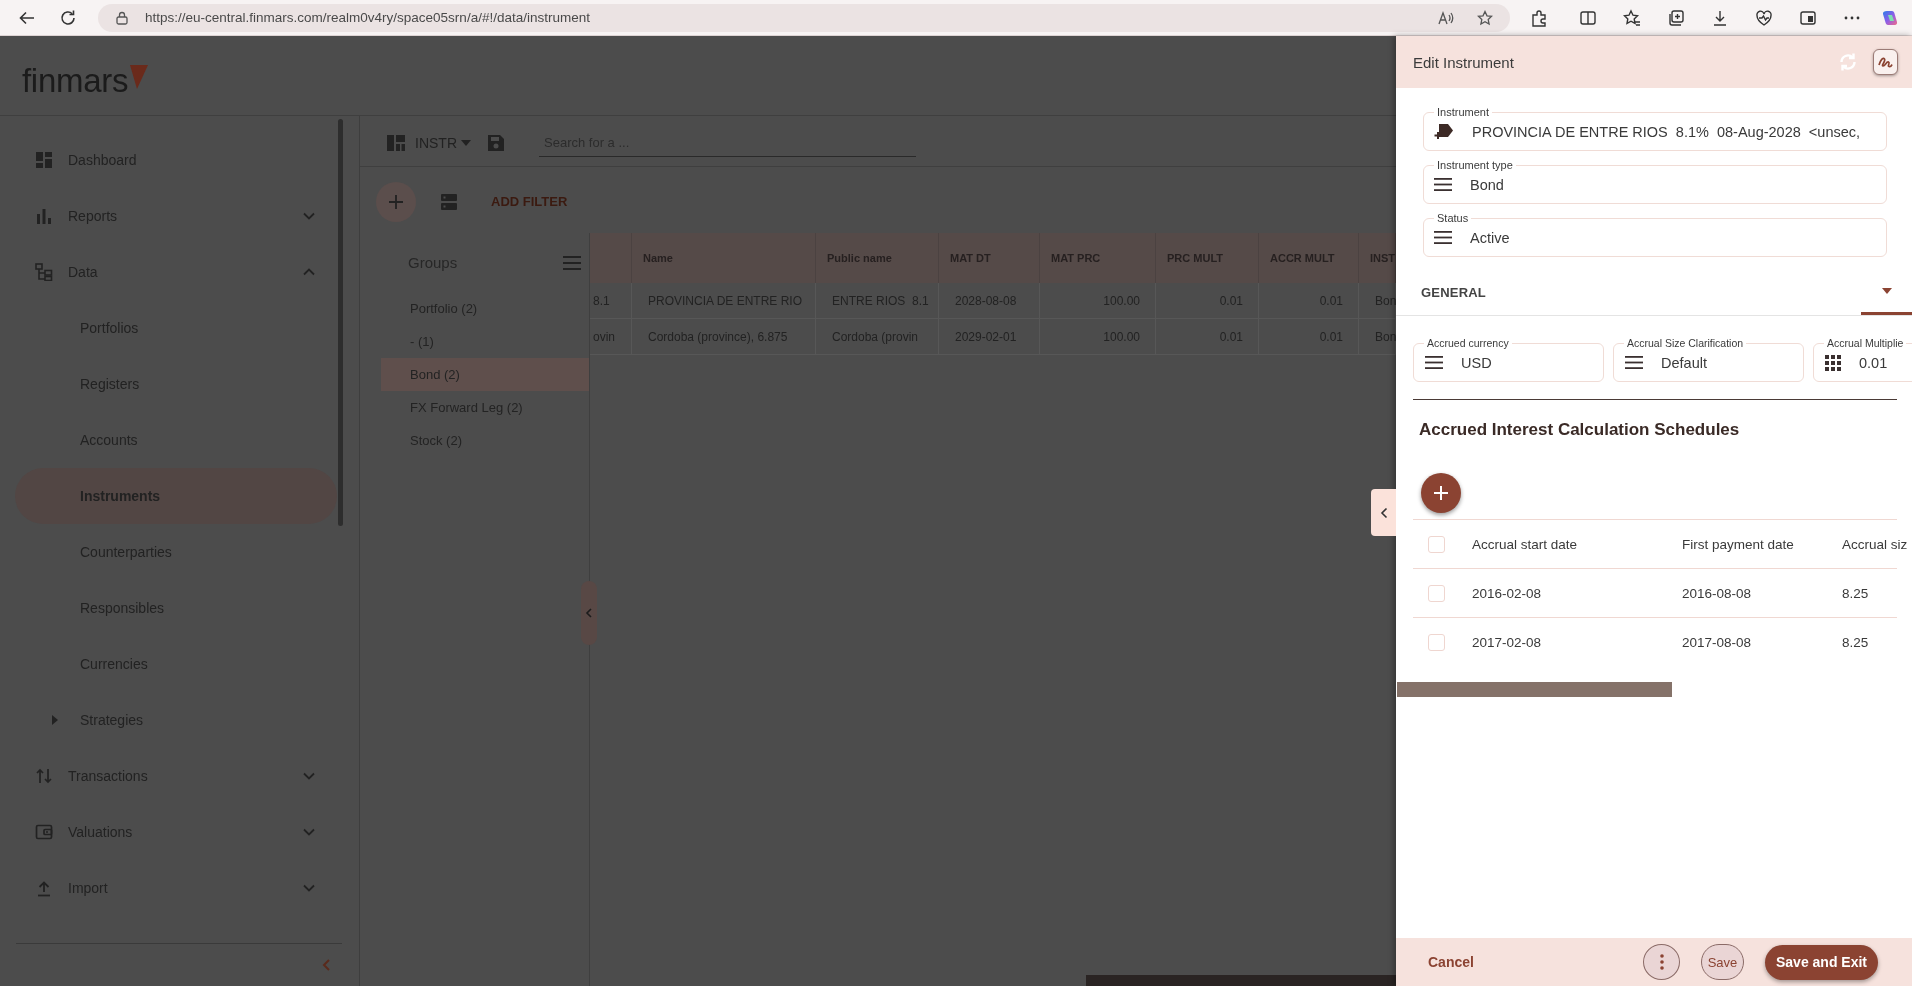  I want to click on add-button, so click(396, 201).